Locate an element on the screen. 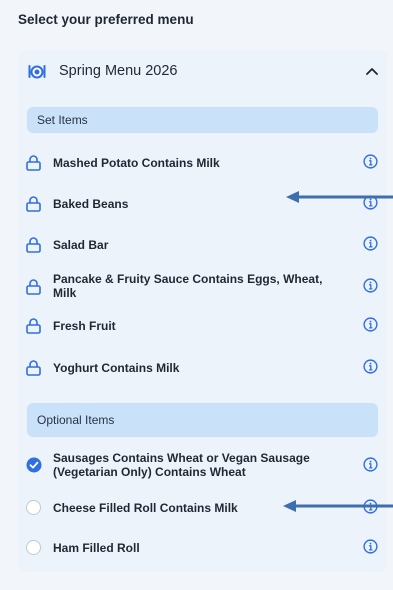 Image resolution: width=393 pixels, height=590 pixels. set-item-label: Fresh Fruit is located at coordinates (84, 326).